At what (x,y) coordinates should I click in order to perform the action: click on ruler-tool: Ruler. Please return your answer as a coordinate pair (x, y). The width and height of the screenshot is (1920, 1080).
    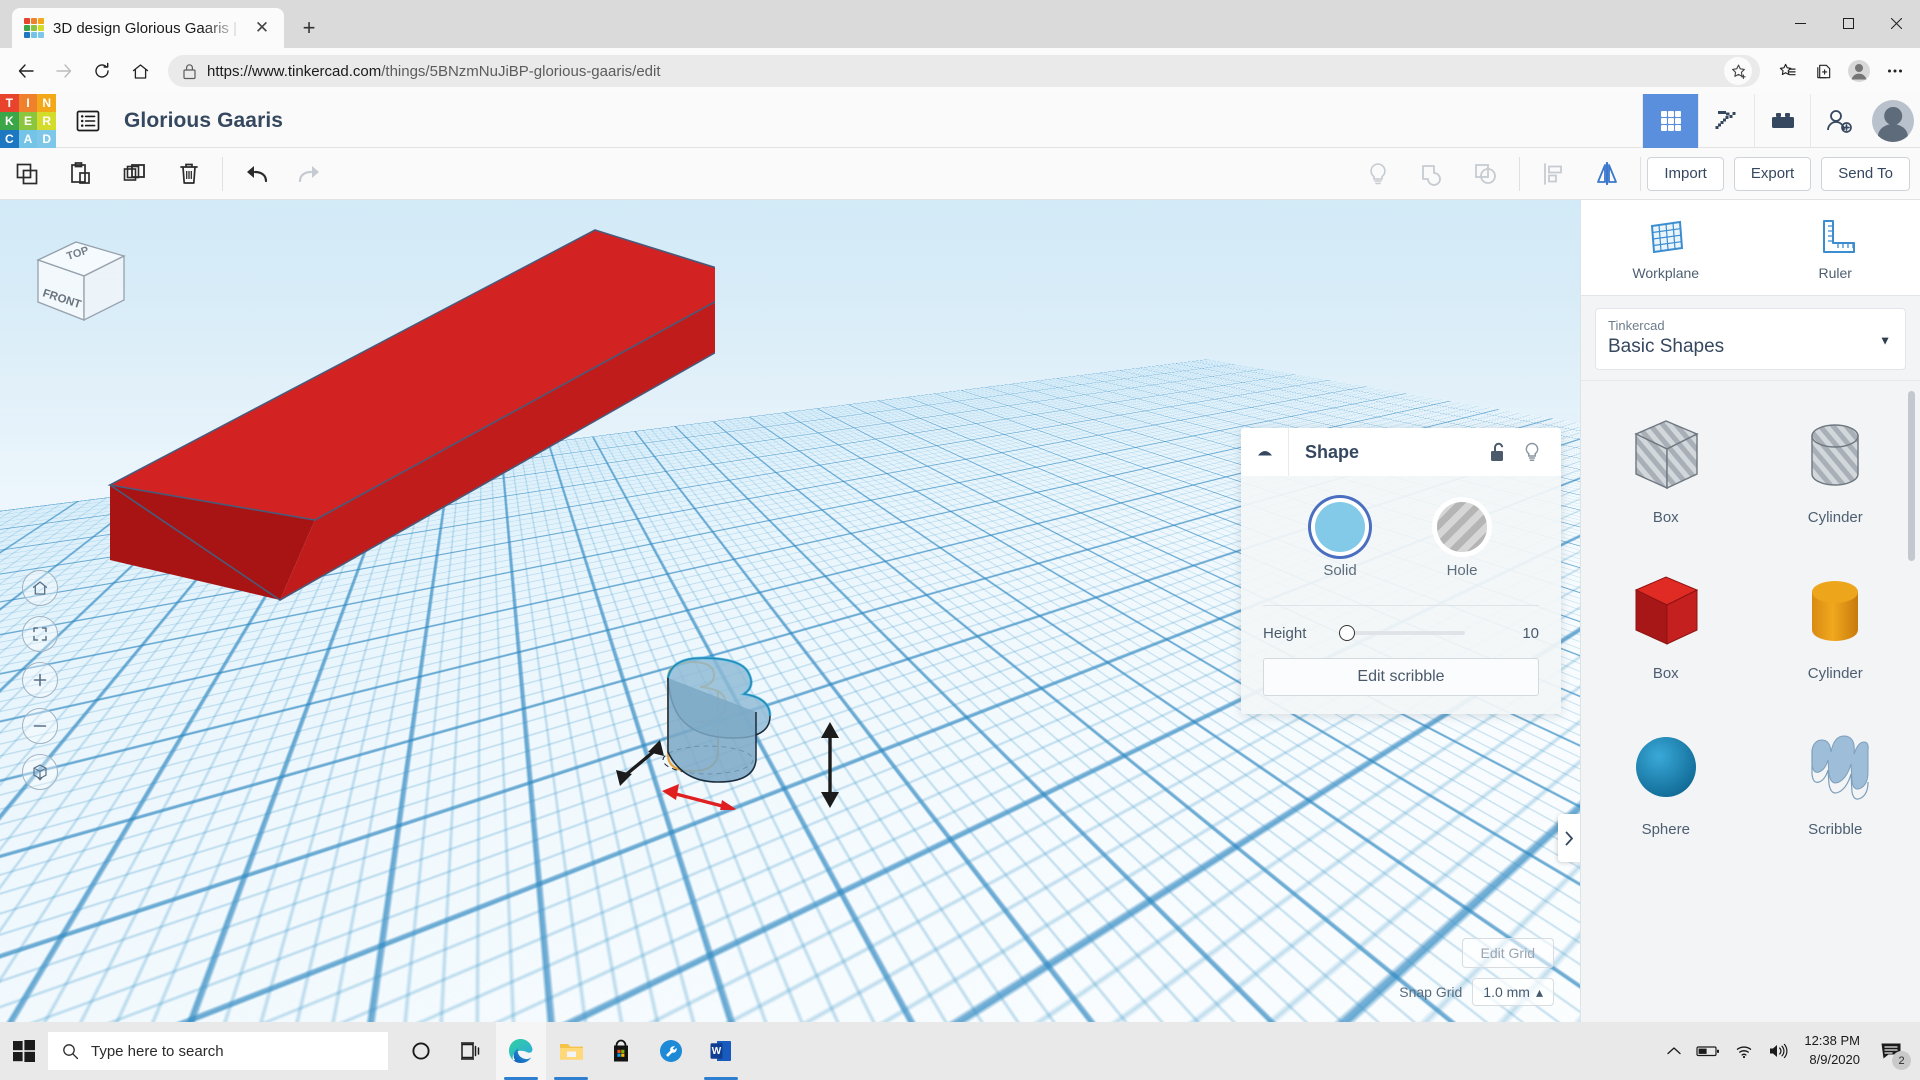
    Looking at the image, I should click on (1835, 247).